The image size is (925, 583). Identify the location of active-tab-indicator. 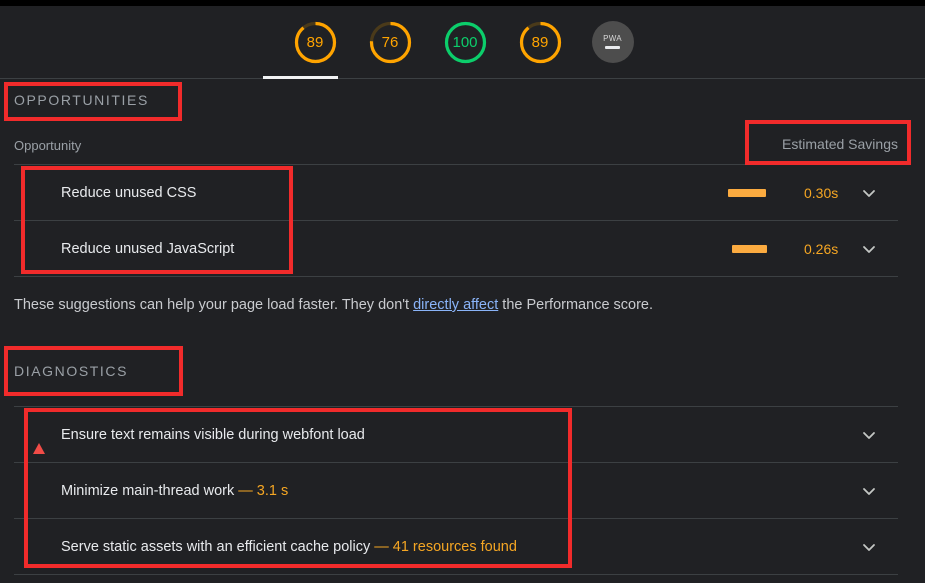
(300, 77).